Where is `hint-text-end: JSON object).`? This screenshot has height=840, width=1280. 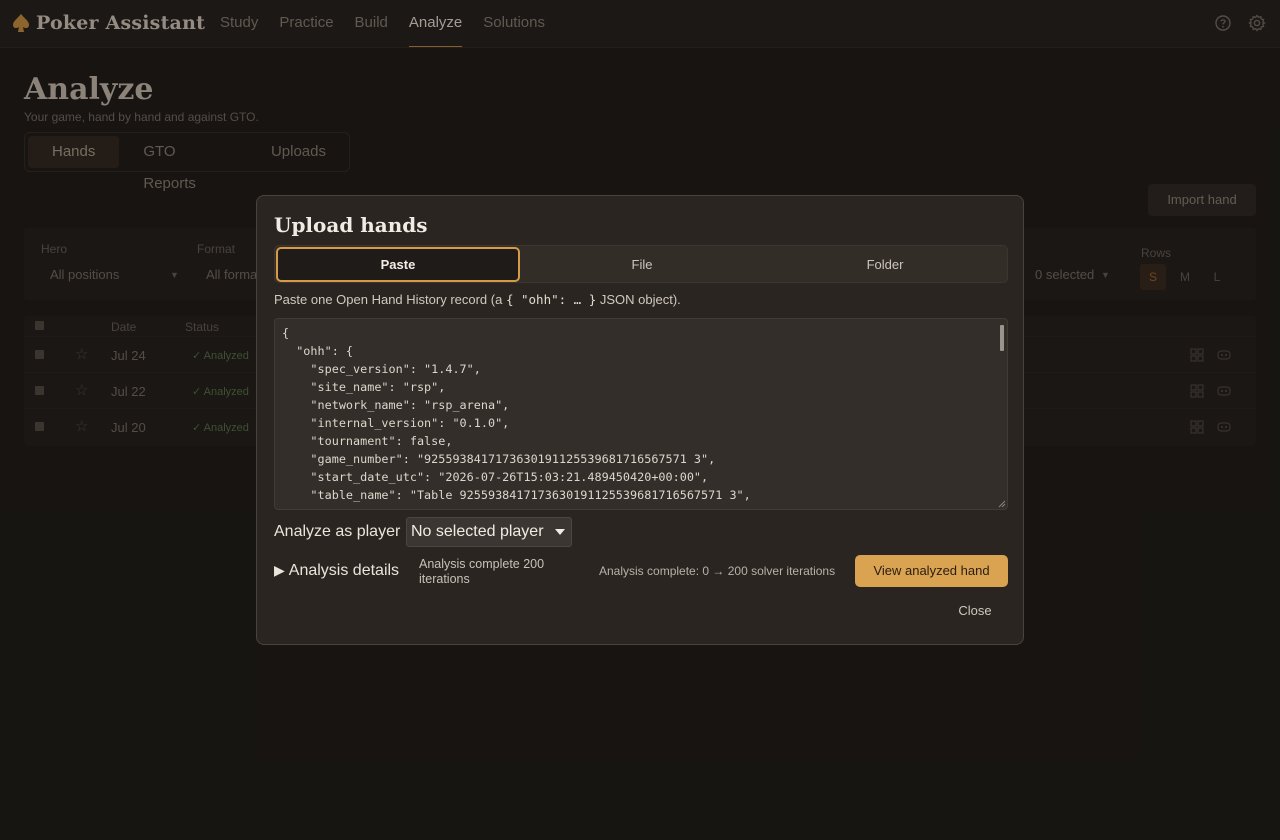 hint-text-end: JSON object). is located at coordinates (638, 299).